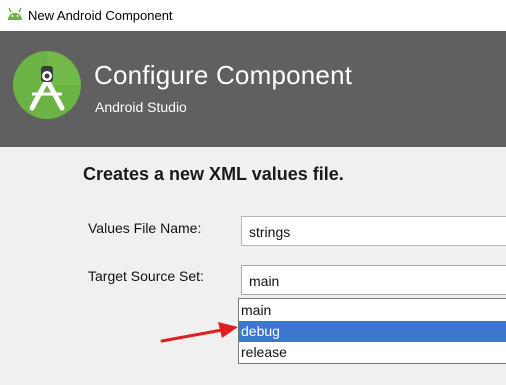 The width and height of the screenshot is (506, 385). I want to click on target-source-set-value: main, so click(264, 281).